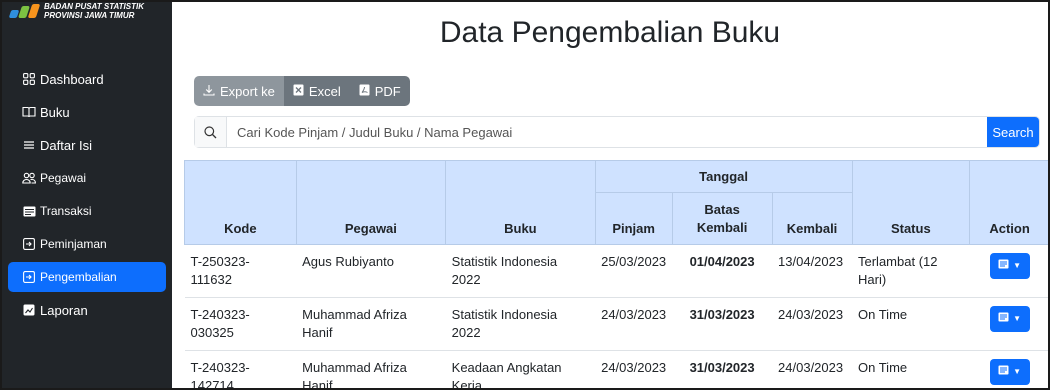  I want to click on cell-status: Terlambat (12 Hari), so click(911, 271).